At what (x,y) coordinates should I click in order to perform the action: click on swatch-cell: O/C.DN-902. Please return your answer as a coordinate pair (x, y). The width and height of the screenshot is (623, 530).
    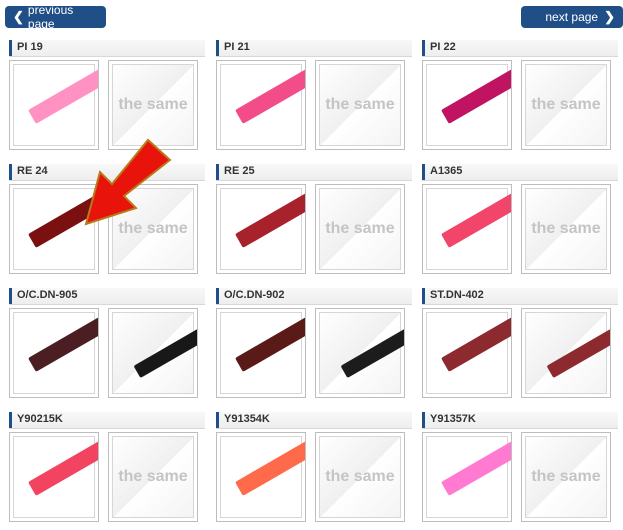
    Looking at the image, I should click on (316, 347).